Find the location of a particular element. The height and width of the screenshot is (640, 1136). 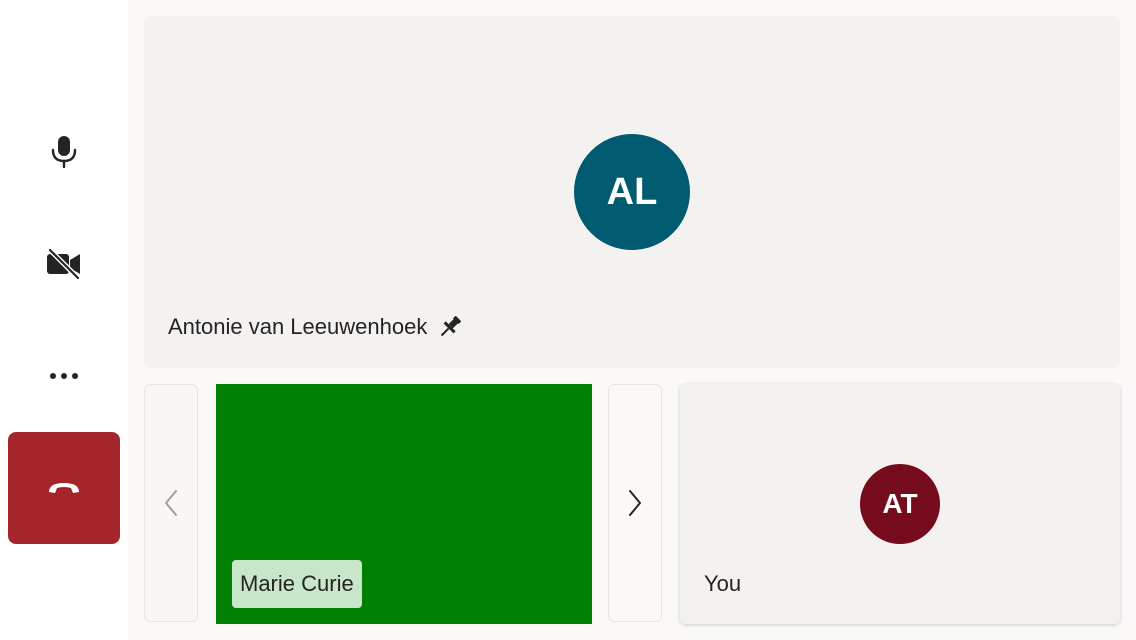

participant-name-row: Antonie van Leeuwenhoek is located at coordinates (315, 327).